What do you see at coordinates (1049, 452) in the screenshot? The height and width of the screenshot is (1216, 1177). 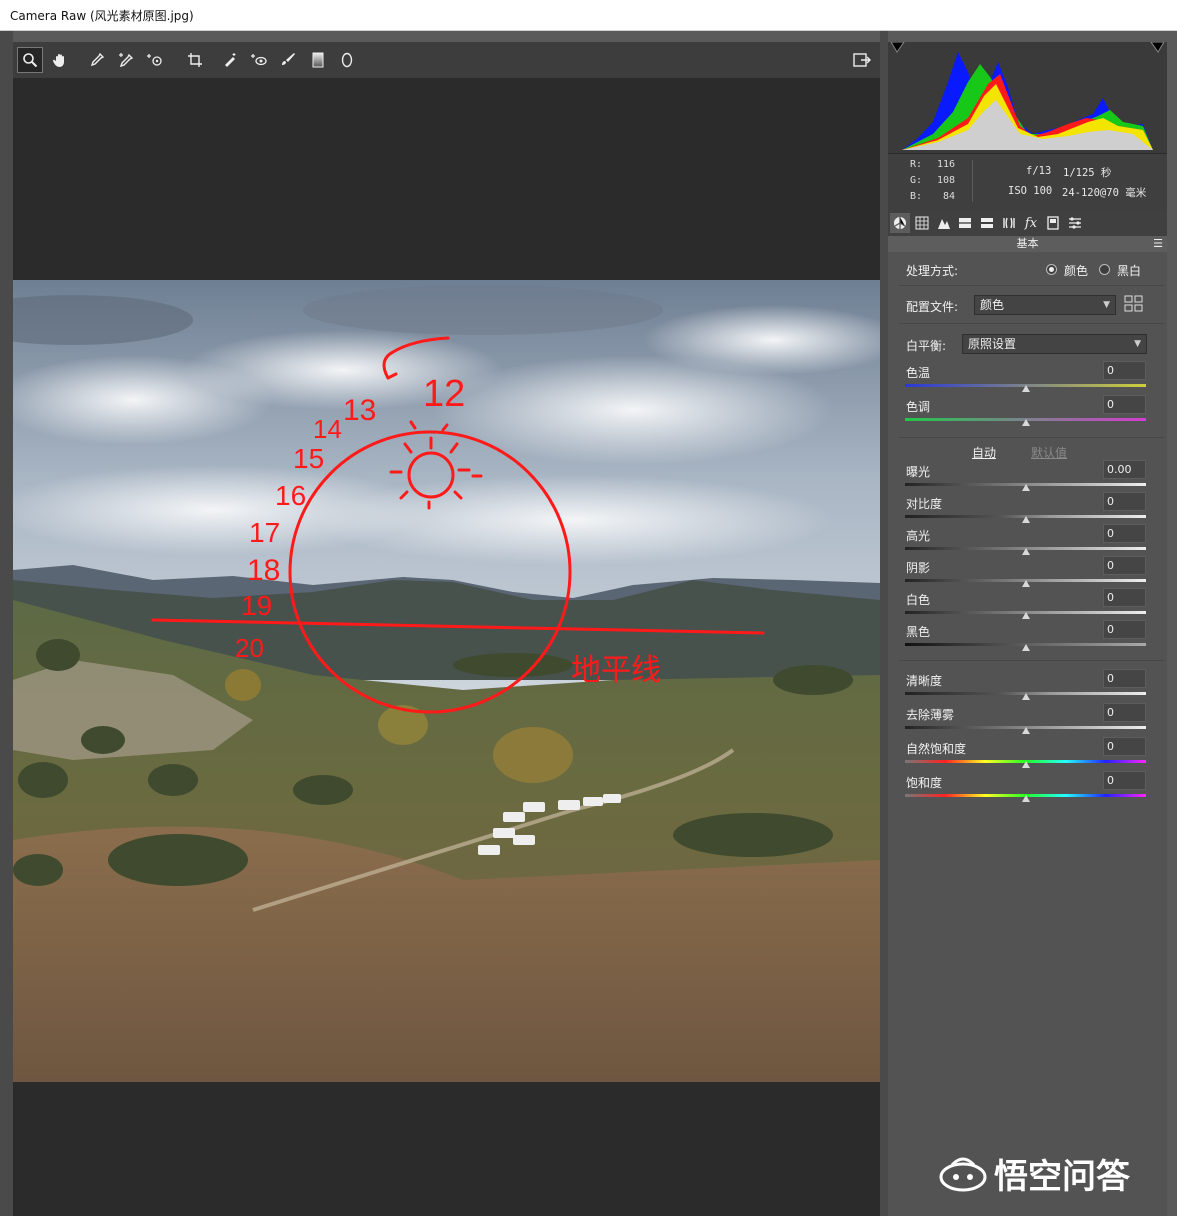 I see `default-link: 默认值` at bounding box center [1049, 452].